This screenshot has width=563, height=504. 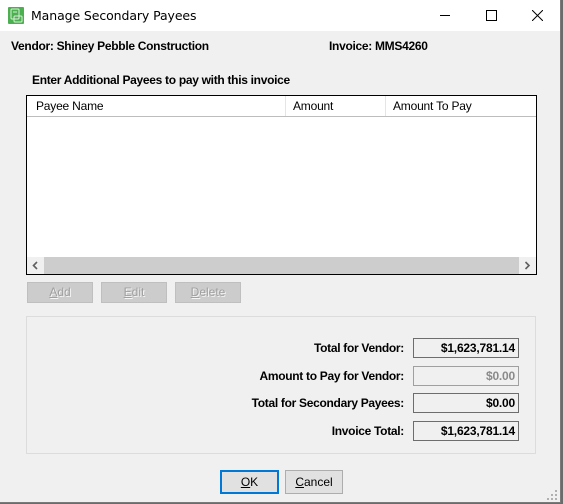 I want to click on chevron-right-icon, so click(x=527, y=265).